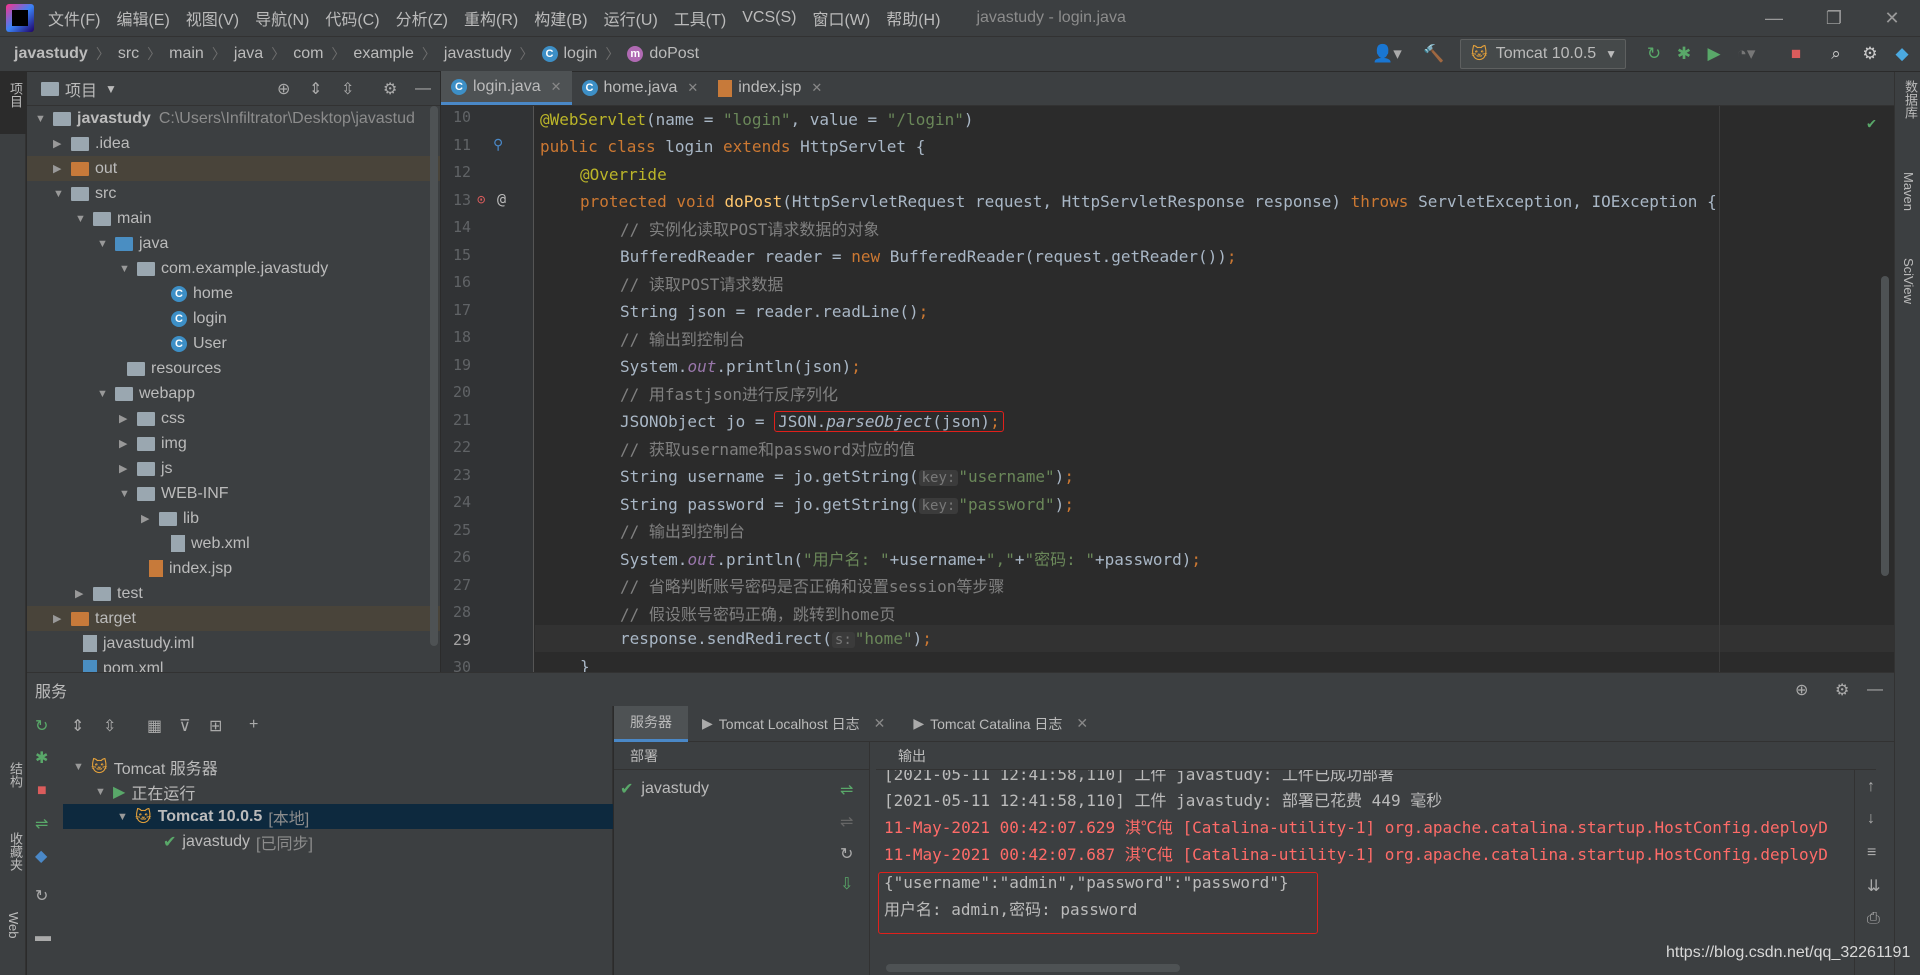 The width and height of the screenshot is (1920, 975). Describe the element at coordinates (1543, 54) in the screenshot. I see `run-config-select: 🐱 Tomcat 10.0.5 ▼` at that location.